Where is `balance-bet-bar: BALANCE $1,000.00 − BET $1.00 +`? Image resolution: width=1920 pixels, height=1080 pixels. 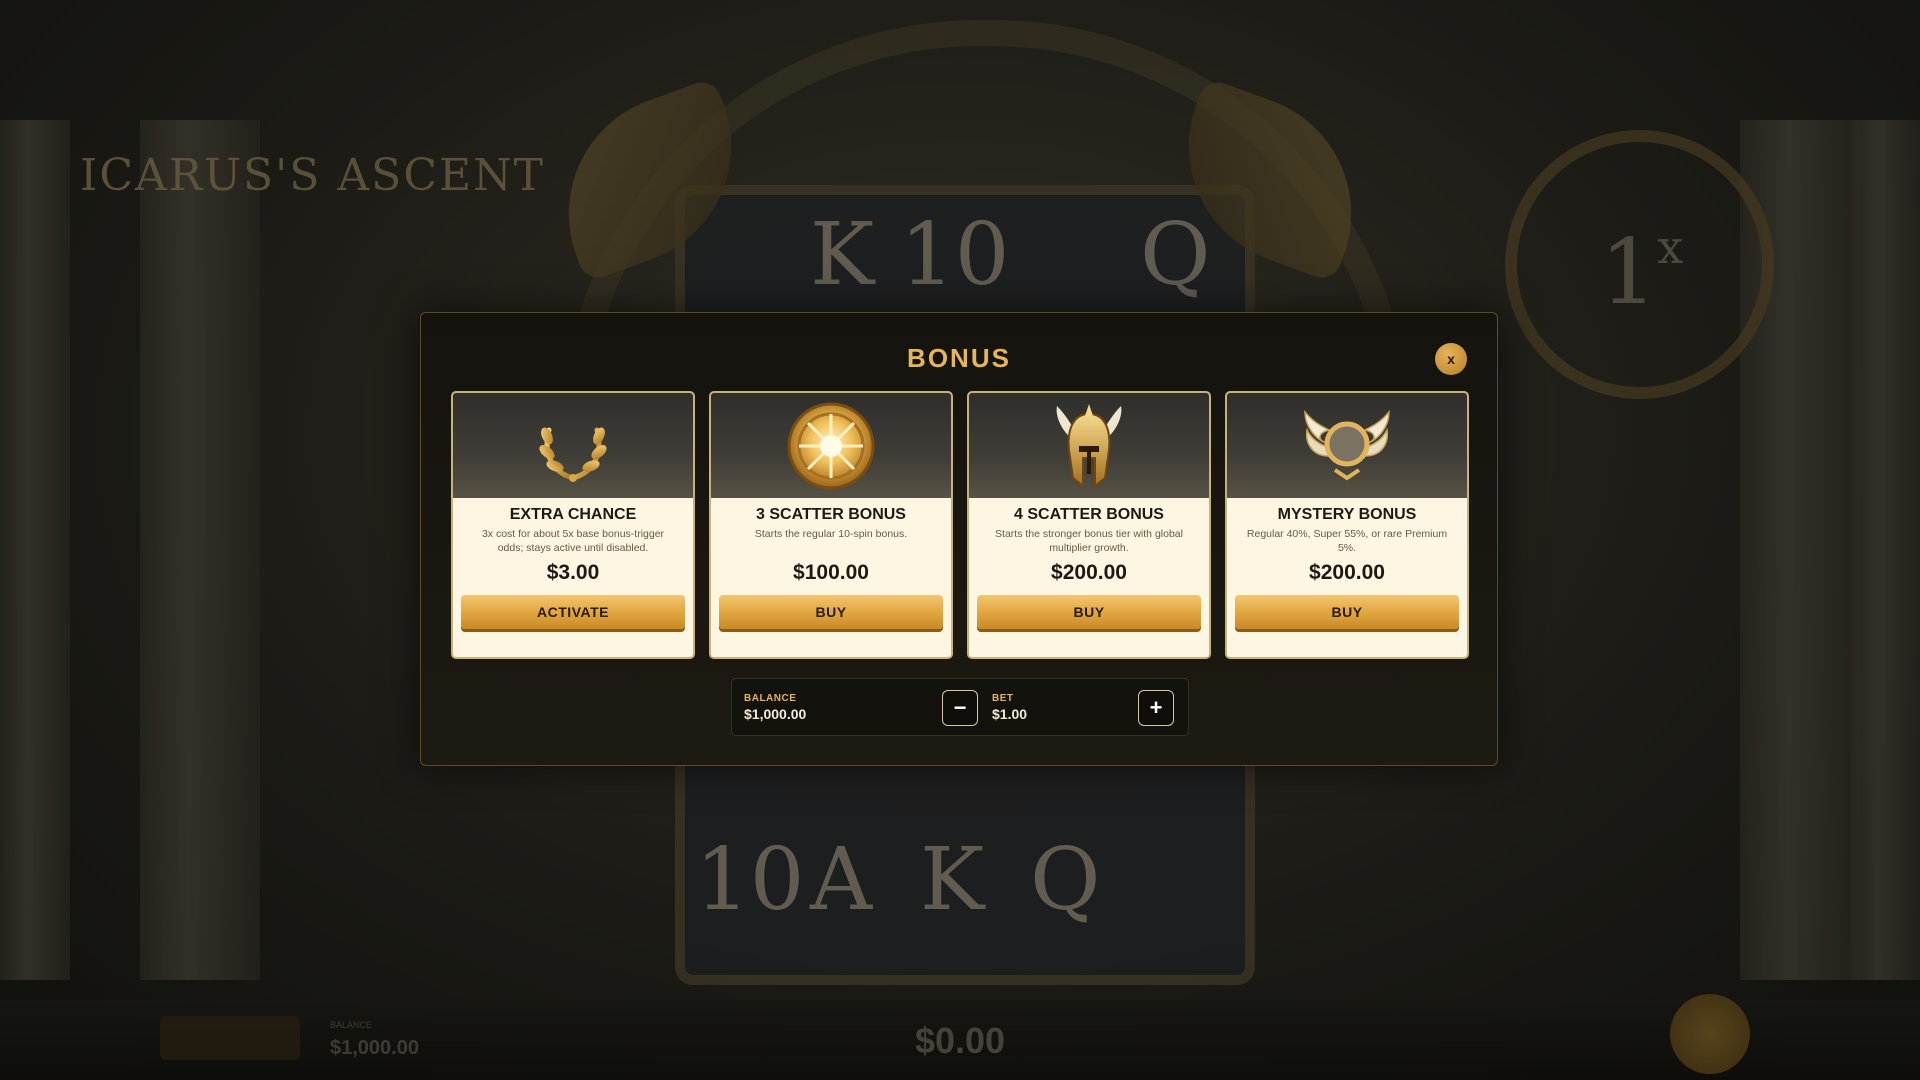 balance-bet-bar: BALANCE $1,000.00 − BET $1.00 + is located at coordinates (960, 707).